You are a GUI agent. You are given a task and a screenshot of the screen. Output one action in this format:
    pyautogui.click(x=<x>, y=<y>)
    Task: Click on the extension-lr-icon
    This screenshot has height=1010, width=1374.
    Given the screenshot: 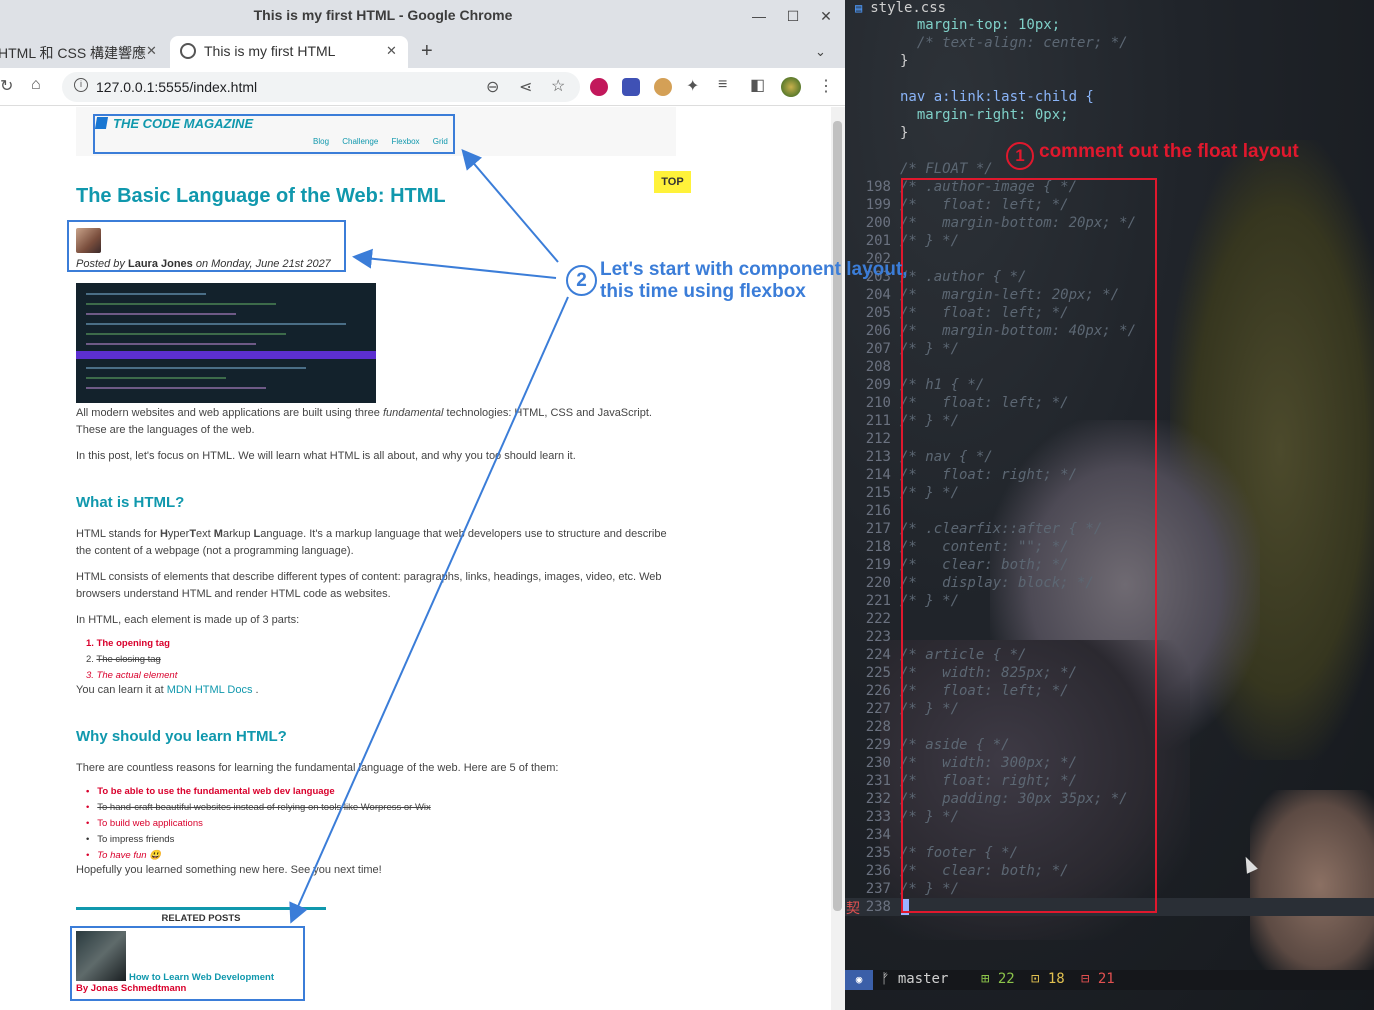 What is the action you would take?
    pyautogui.click(x=599, y=87)
    